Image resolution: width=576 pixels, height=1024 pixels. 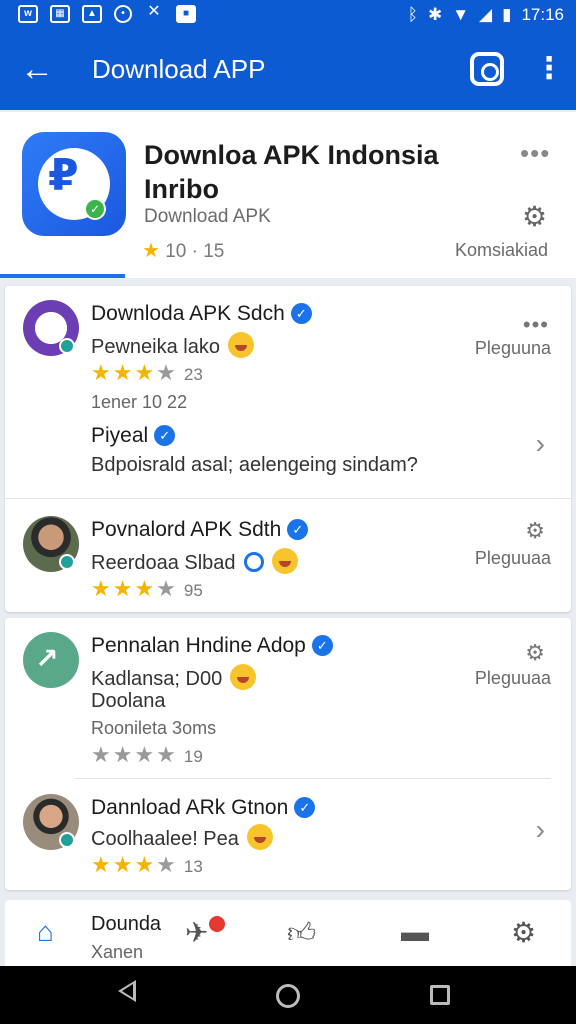 What do you see at coordinates (284, 561) in the screenshot?
I see `laugh-emoji-icon` at bounding box center [284, 561].